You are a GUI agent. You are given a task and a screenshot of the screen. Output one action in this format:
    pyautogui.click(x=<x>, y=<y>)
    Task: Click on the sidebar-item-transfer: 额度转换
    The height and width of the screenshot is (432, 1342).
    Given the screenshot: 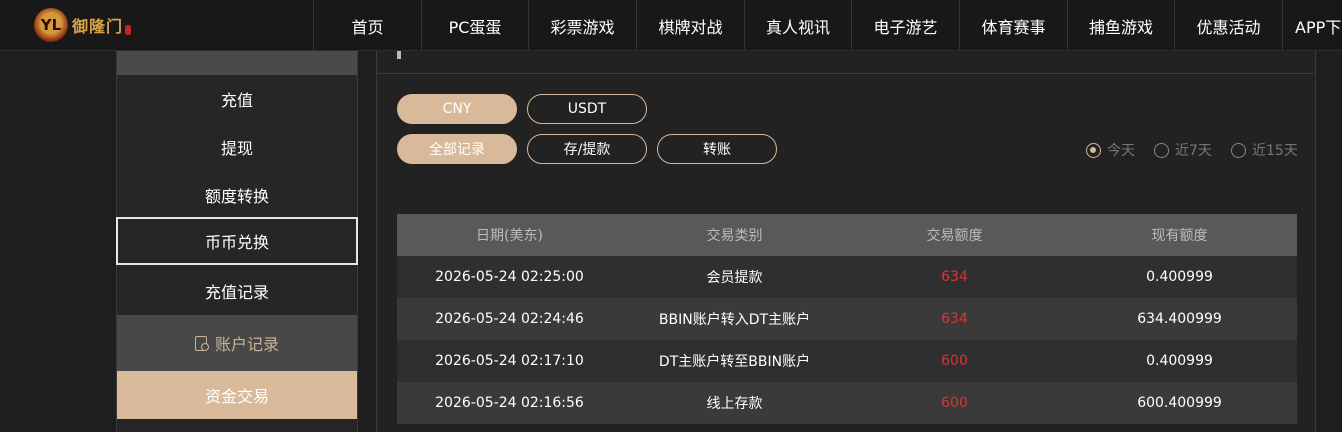 What is the action you would take?
    pyautogui.click(x=237, y=195)
    